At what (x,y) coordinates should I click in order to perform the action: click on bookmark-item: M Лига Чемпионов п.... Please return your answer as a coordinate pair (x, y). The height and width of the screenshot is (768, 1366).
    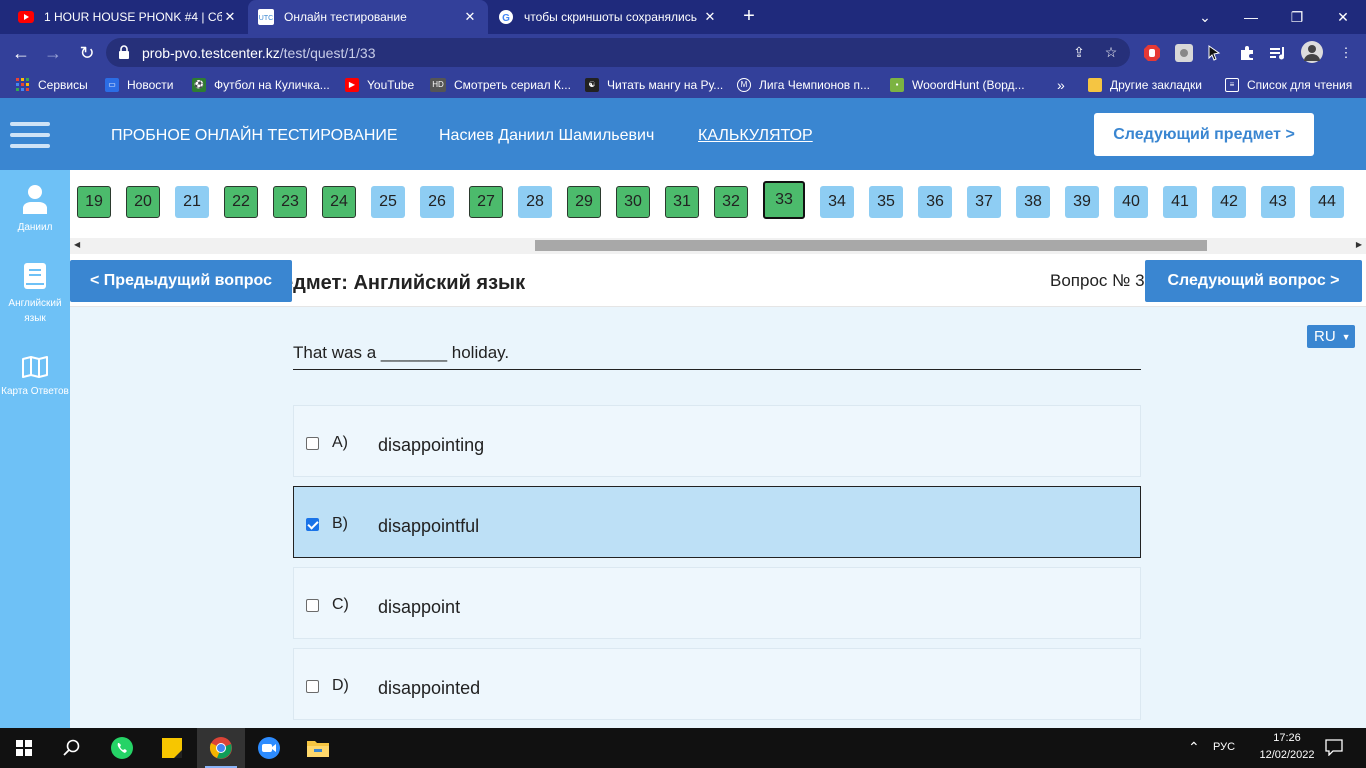
    Looking at the image, I should click on (803, 84).